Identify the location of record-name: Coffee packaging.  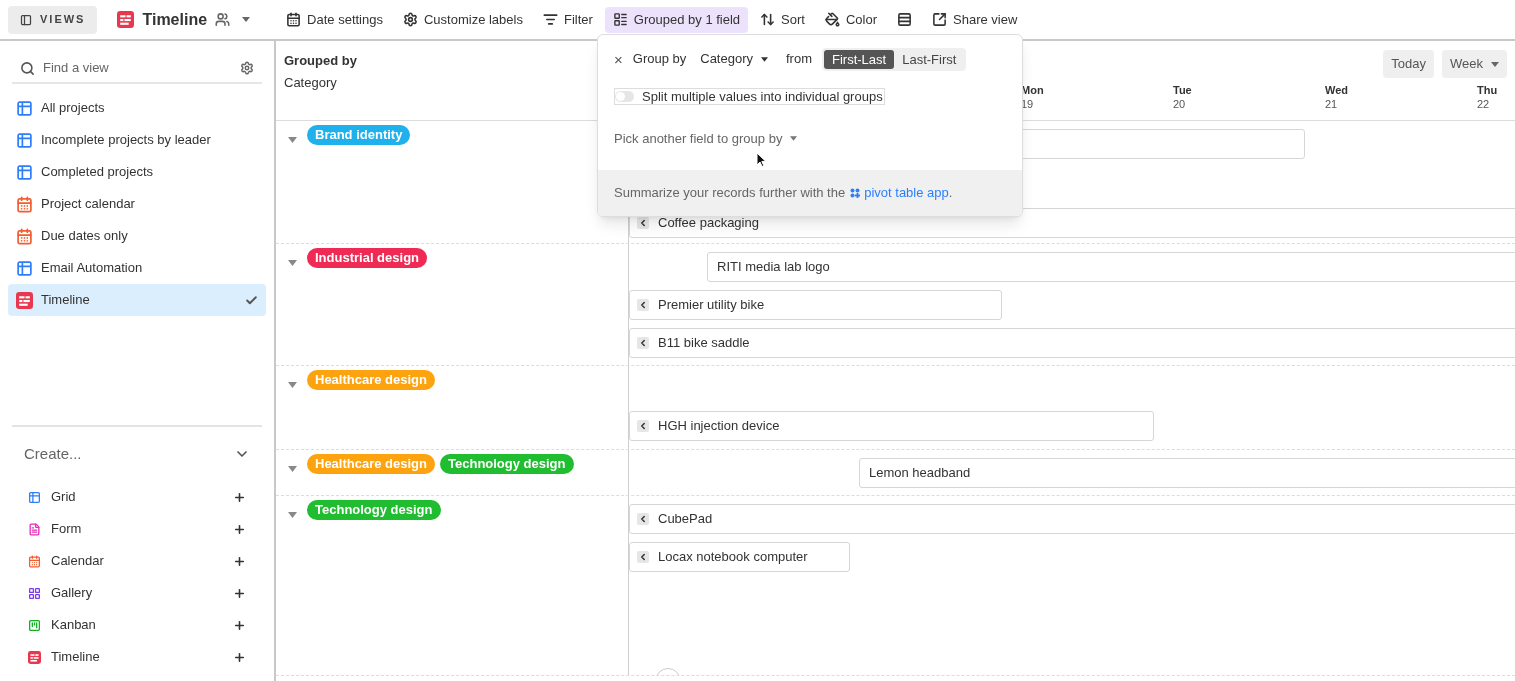
(708, 223).